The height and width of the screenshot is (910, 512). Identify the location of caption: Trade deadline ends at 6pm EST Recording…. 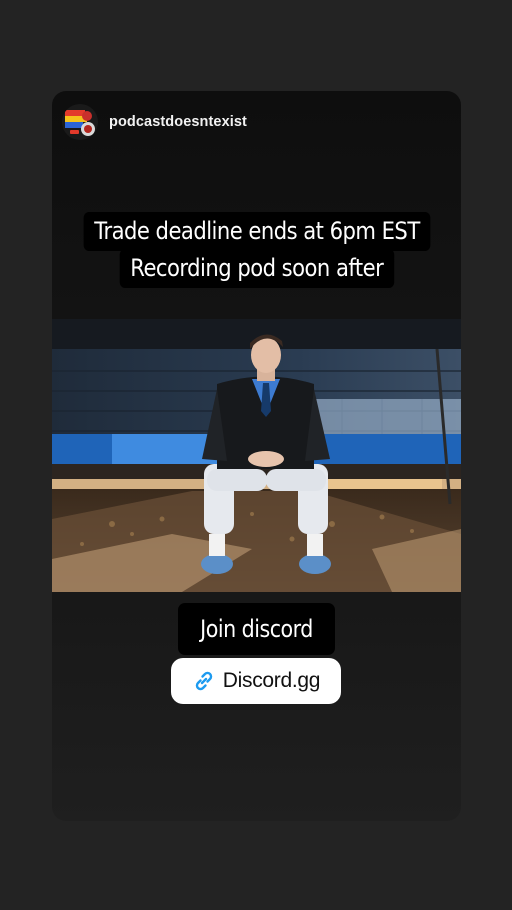
(256, 250).